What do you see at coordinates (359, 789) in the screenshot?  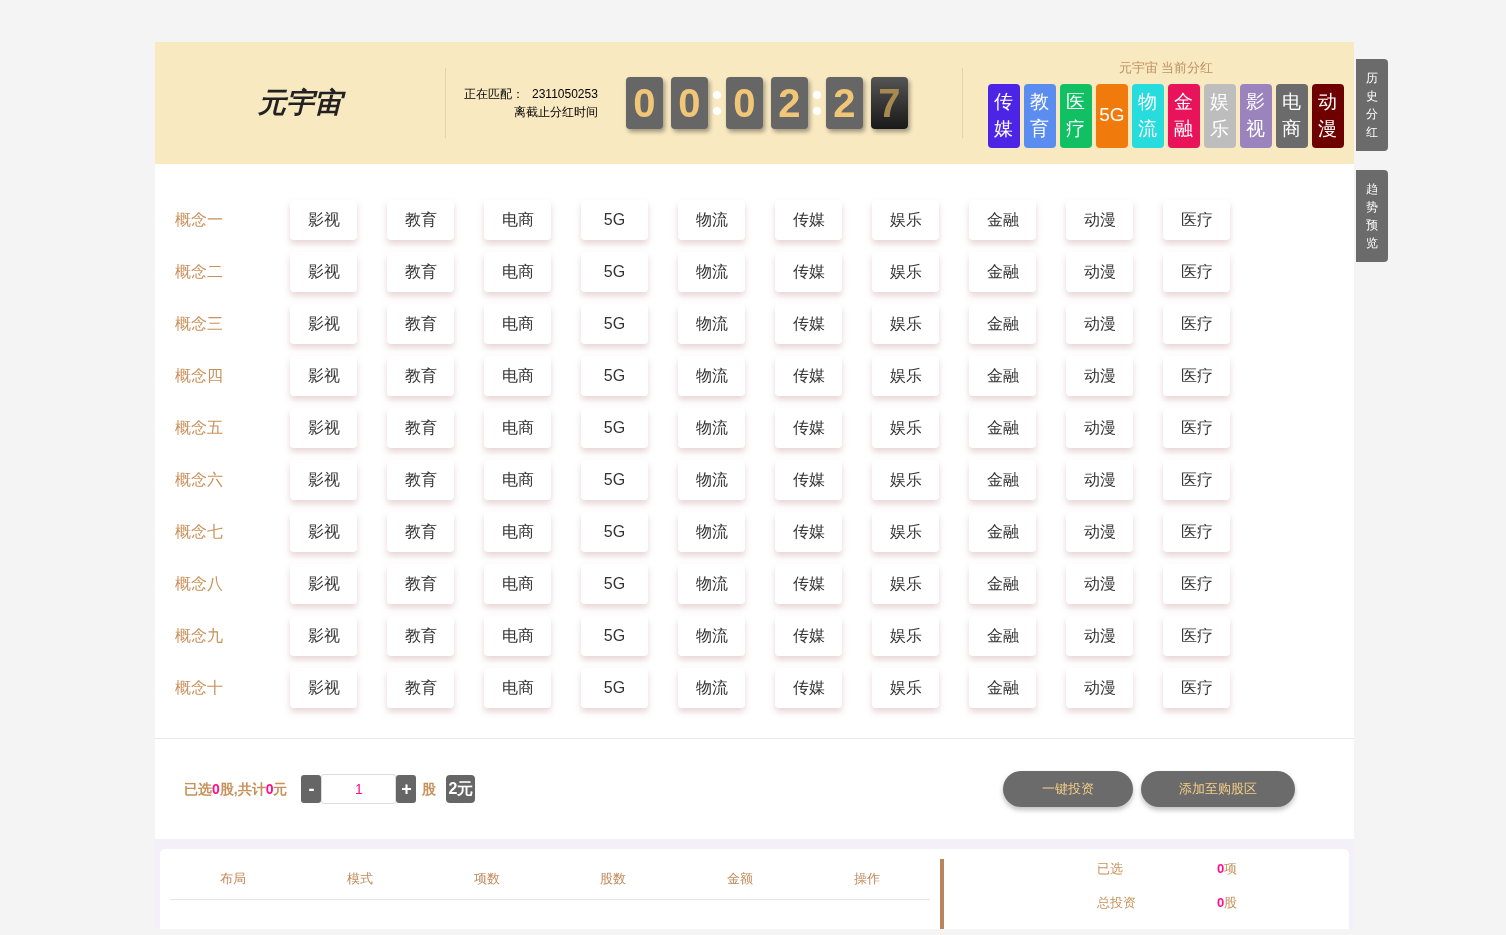 I see `quantity-field: 1` at bounding box center [359, 789].